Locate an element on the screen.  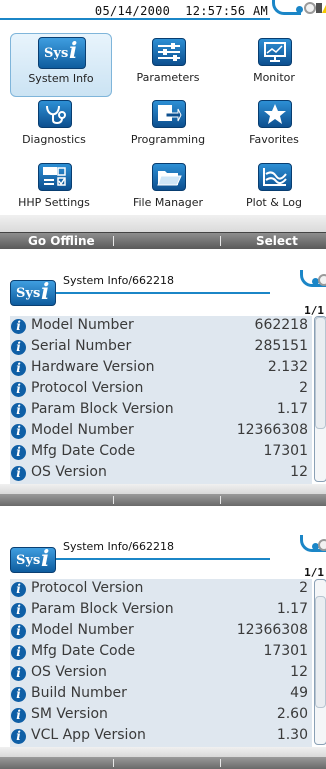
item-label: OS Version is located at coordinates (69, 472).